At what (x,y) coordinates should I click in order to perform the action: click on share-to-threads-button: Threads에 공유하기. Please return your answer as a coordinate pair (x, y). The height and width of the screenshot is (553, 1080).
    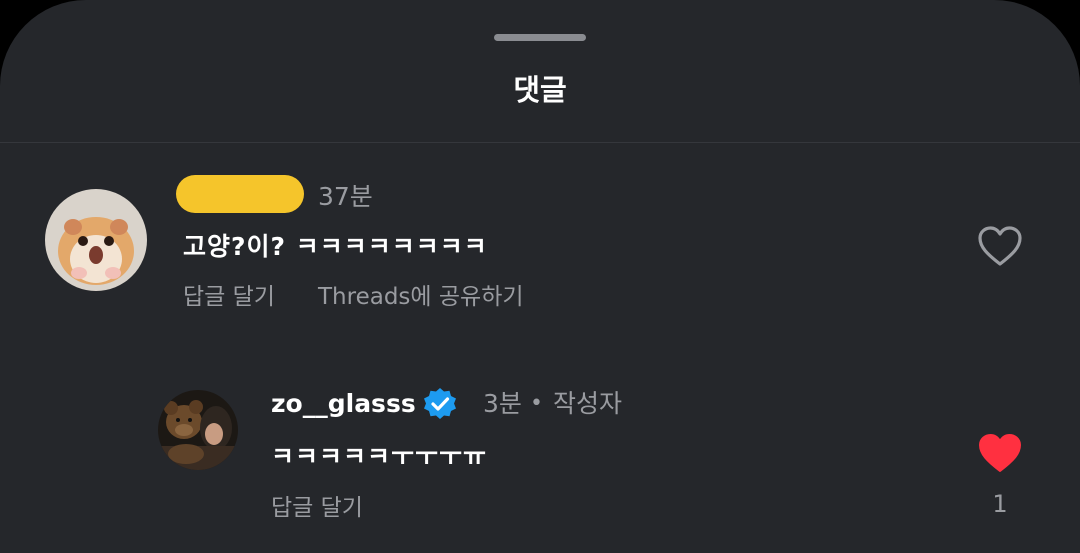
    Looking at the image, I should click on (421, 297).